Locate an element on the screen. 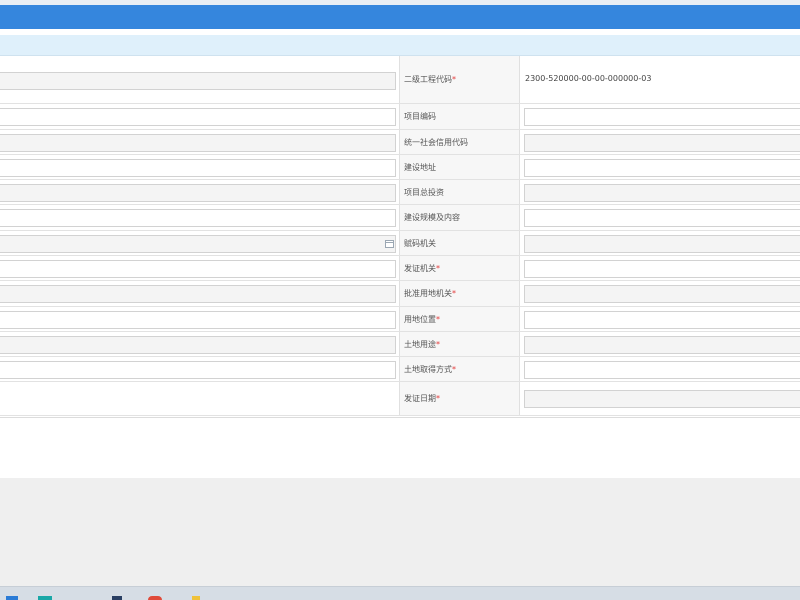 The width and height of the screenshot is (800, 600). field-label-text: 土地取得方式 is located at coordinates (428, 369).